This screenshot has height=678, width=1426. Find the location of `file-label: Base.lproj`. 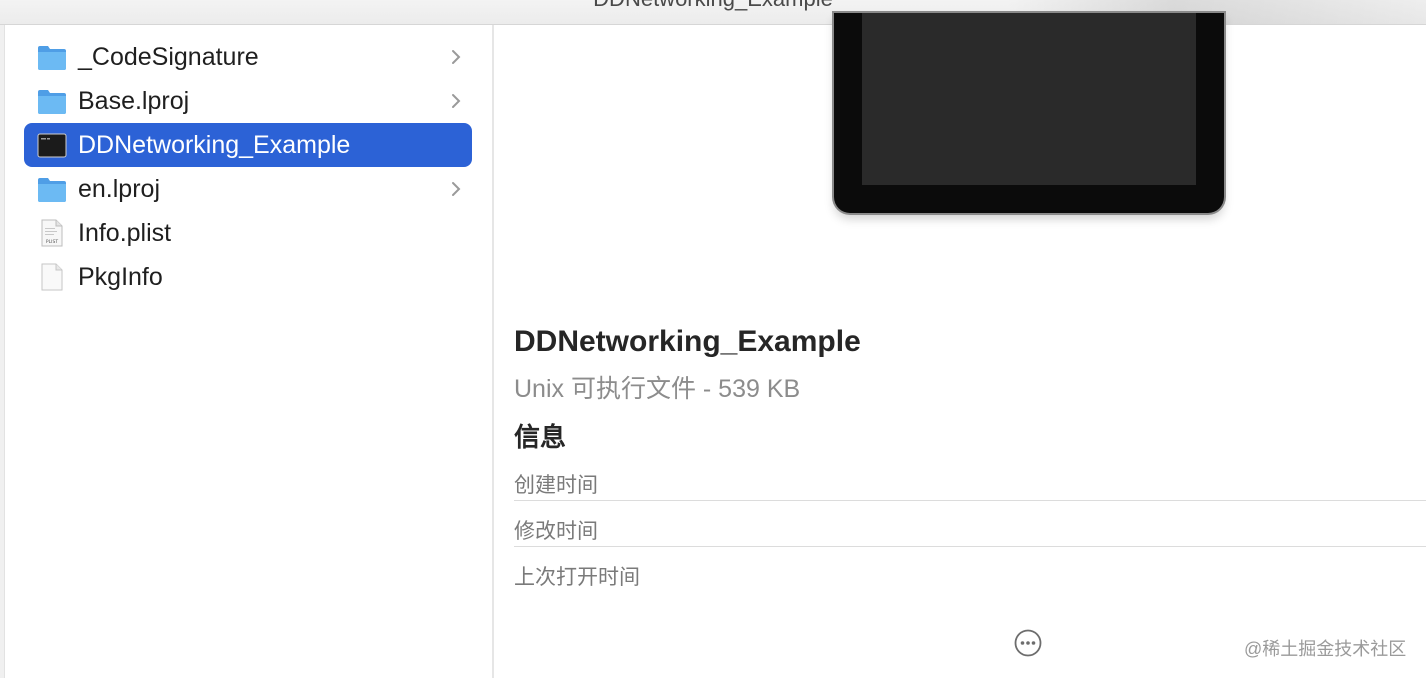

file-label: Base.lproj is located at coordinates (134, 101).